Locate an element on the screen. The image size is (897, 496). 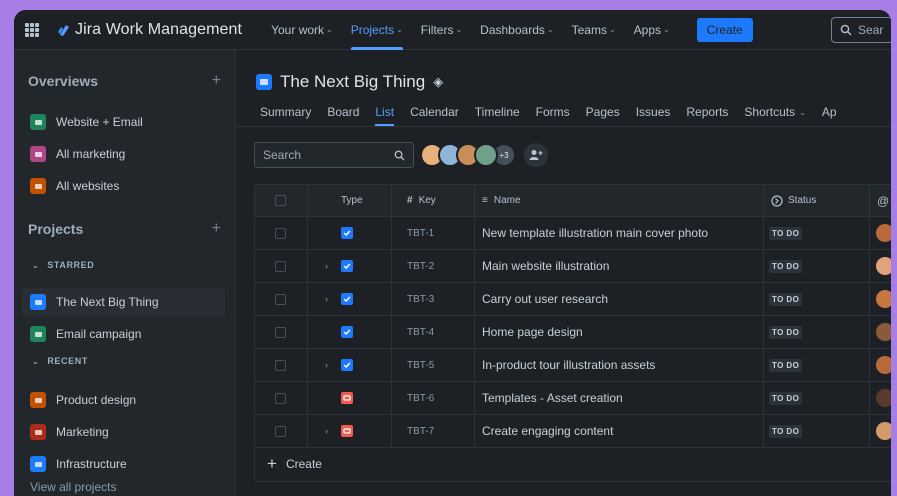
tab-label: Board is located at coordinates (343, 112).